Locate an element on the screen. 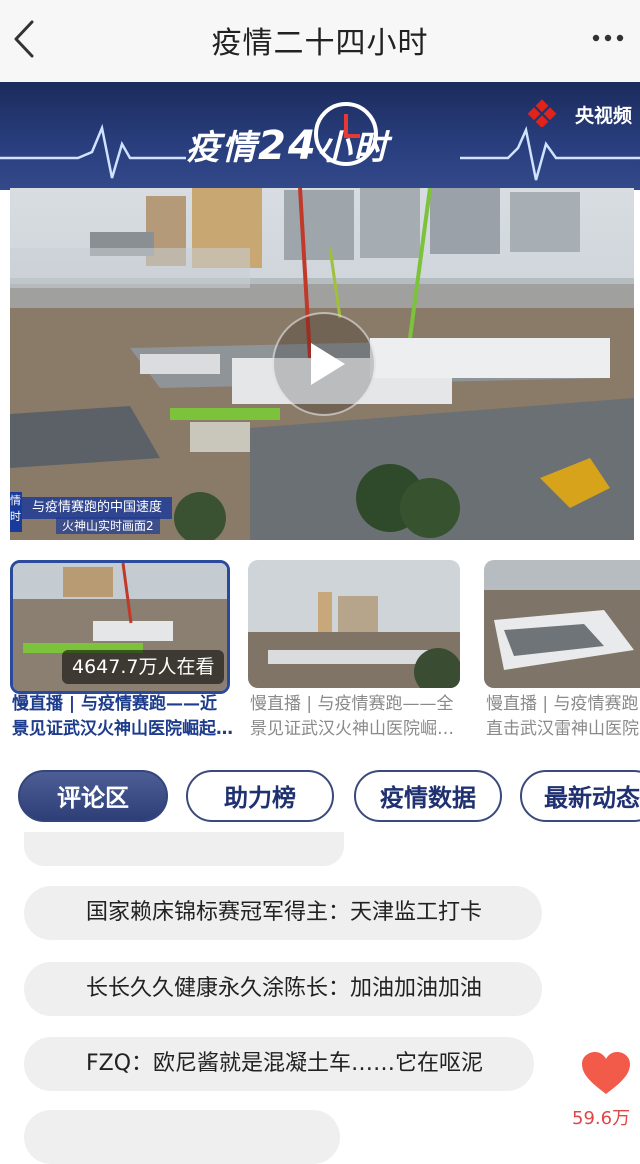 The width and height of the screenshot is (640, 1164). video-caption: 与疫情赛跑的中国速度 is located at coordinates (97, 508).